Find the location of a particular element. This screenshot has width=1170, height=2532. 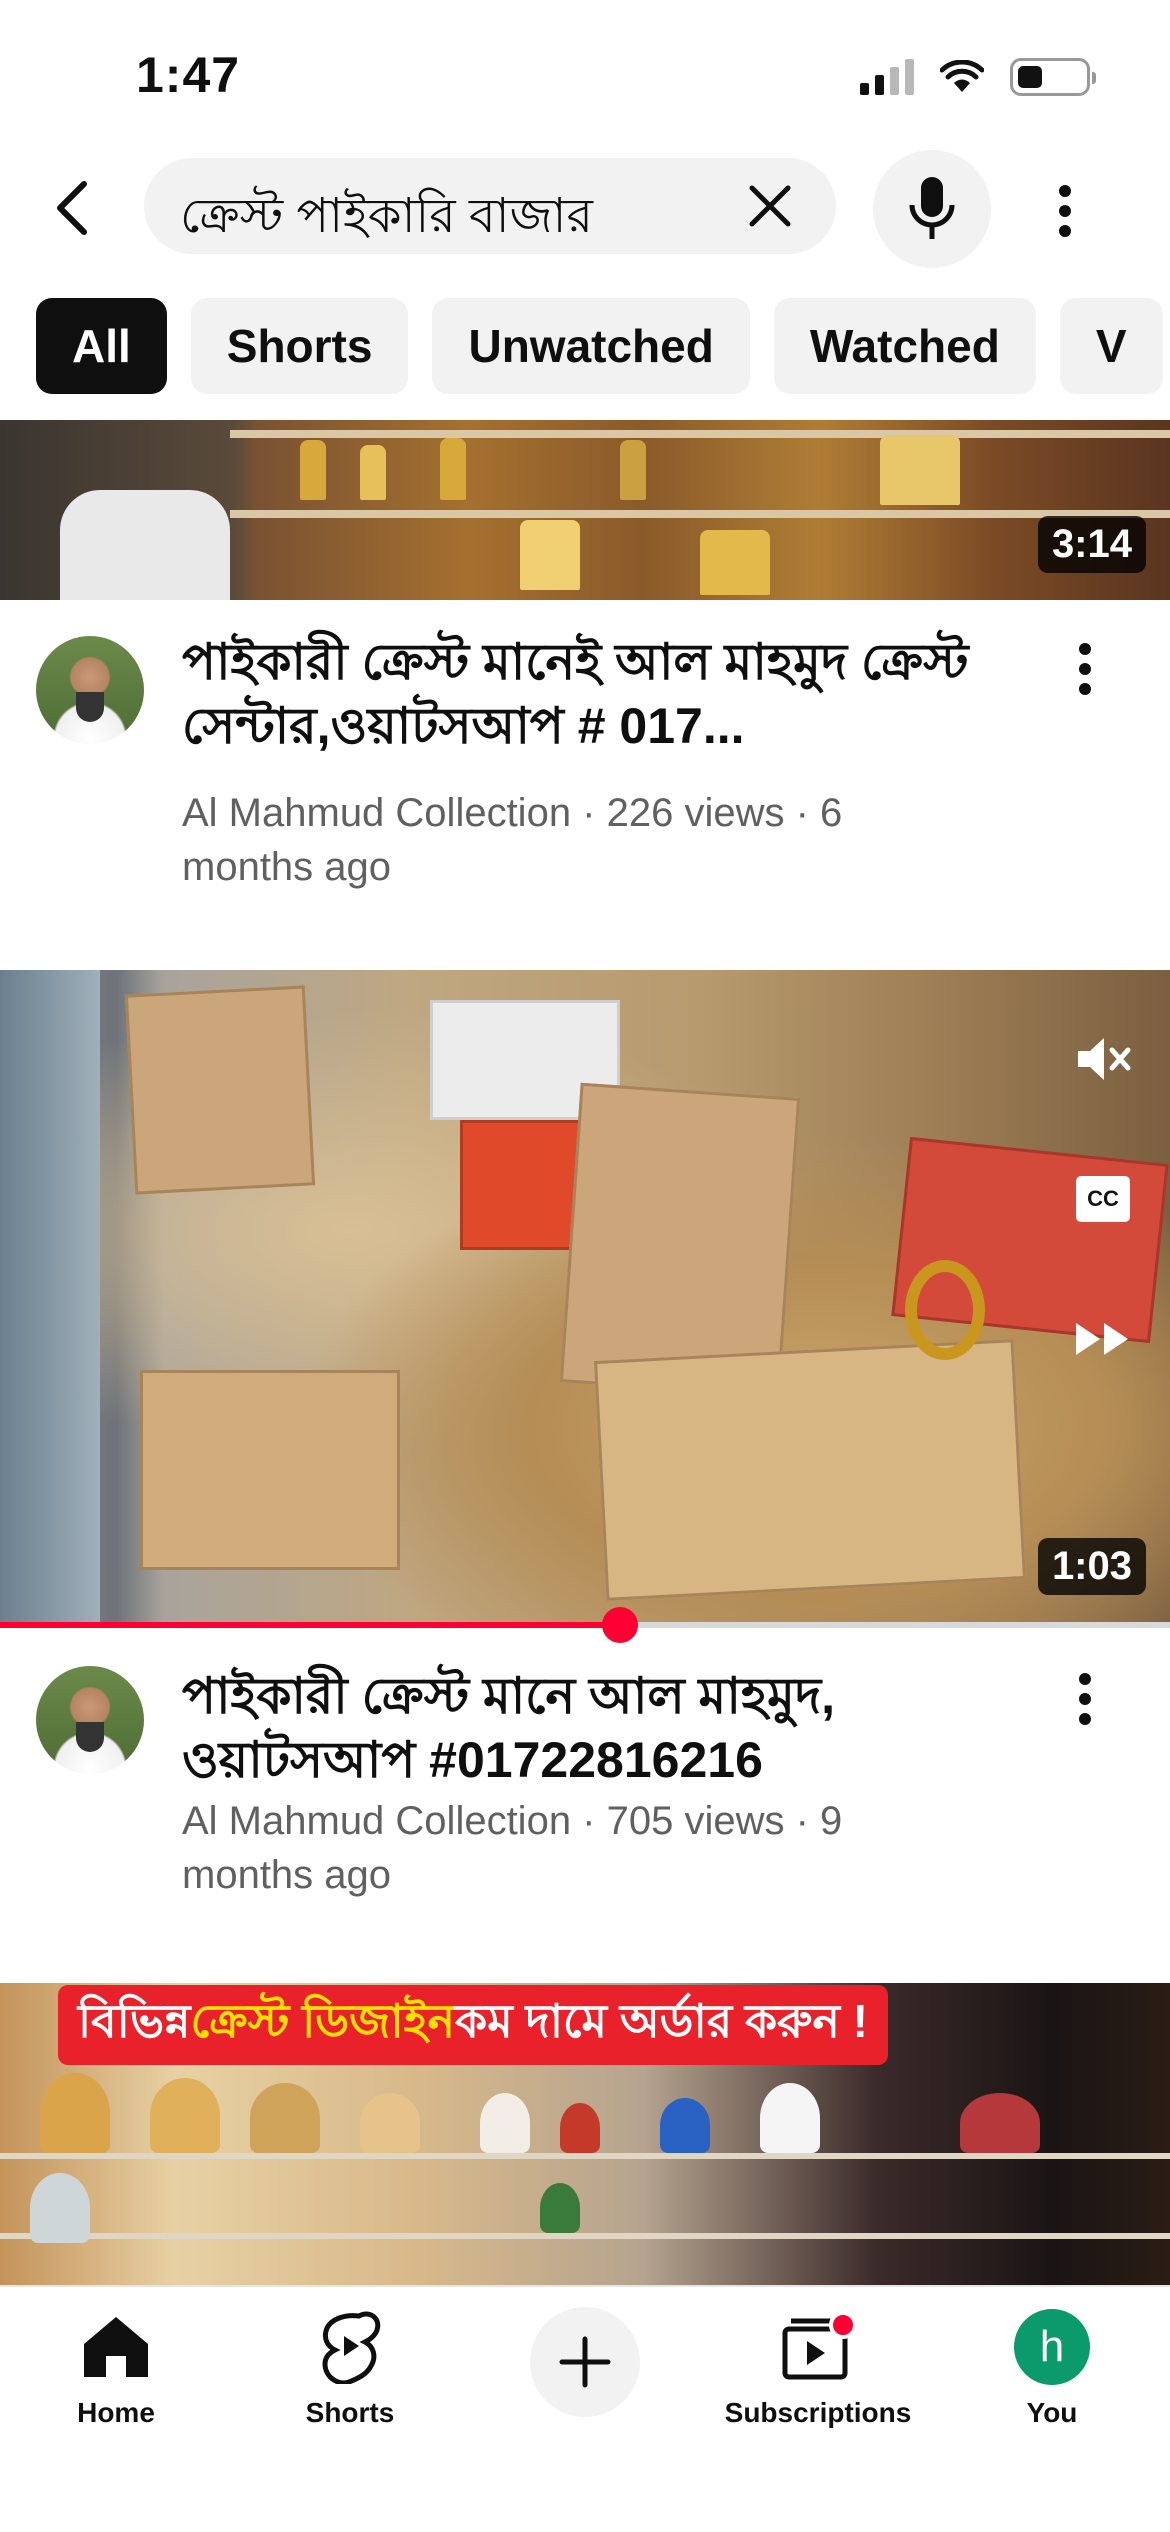

status-icons is located at coordinates (978, 77).